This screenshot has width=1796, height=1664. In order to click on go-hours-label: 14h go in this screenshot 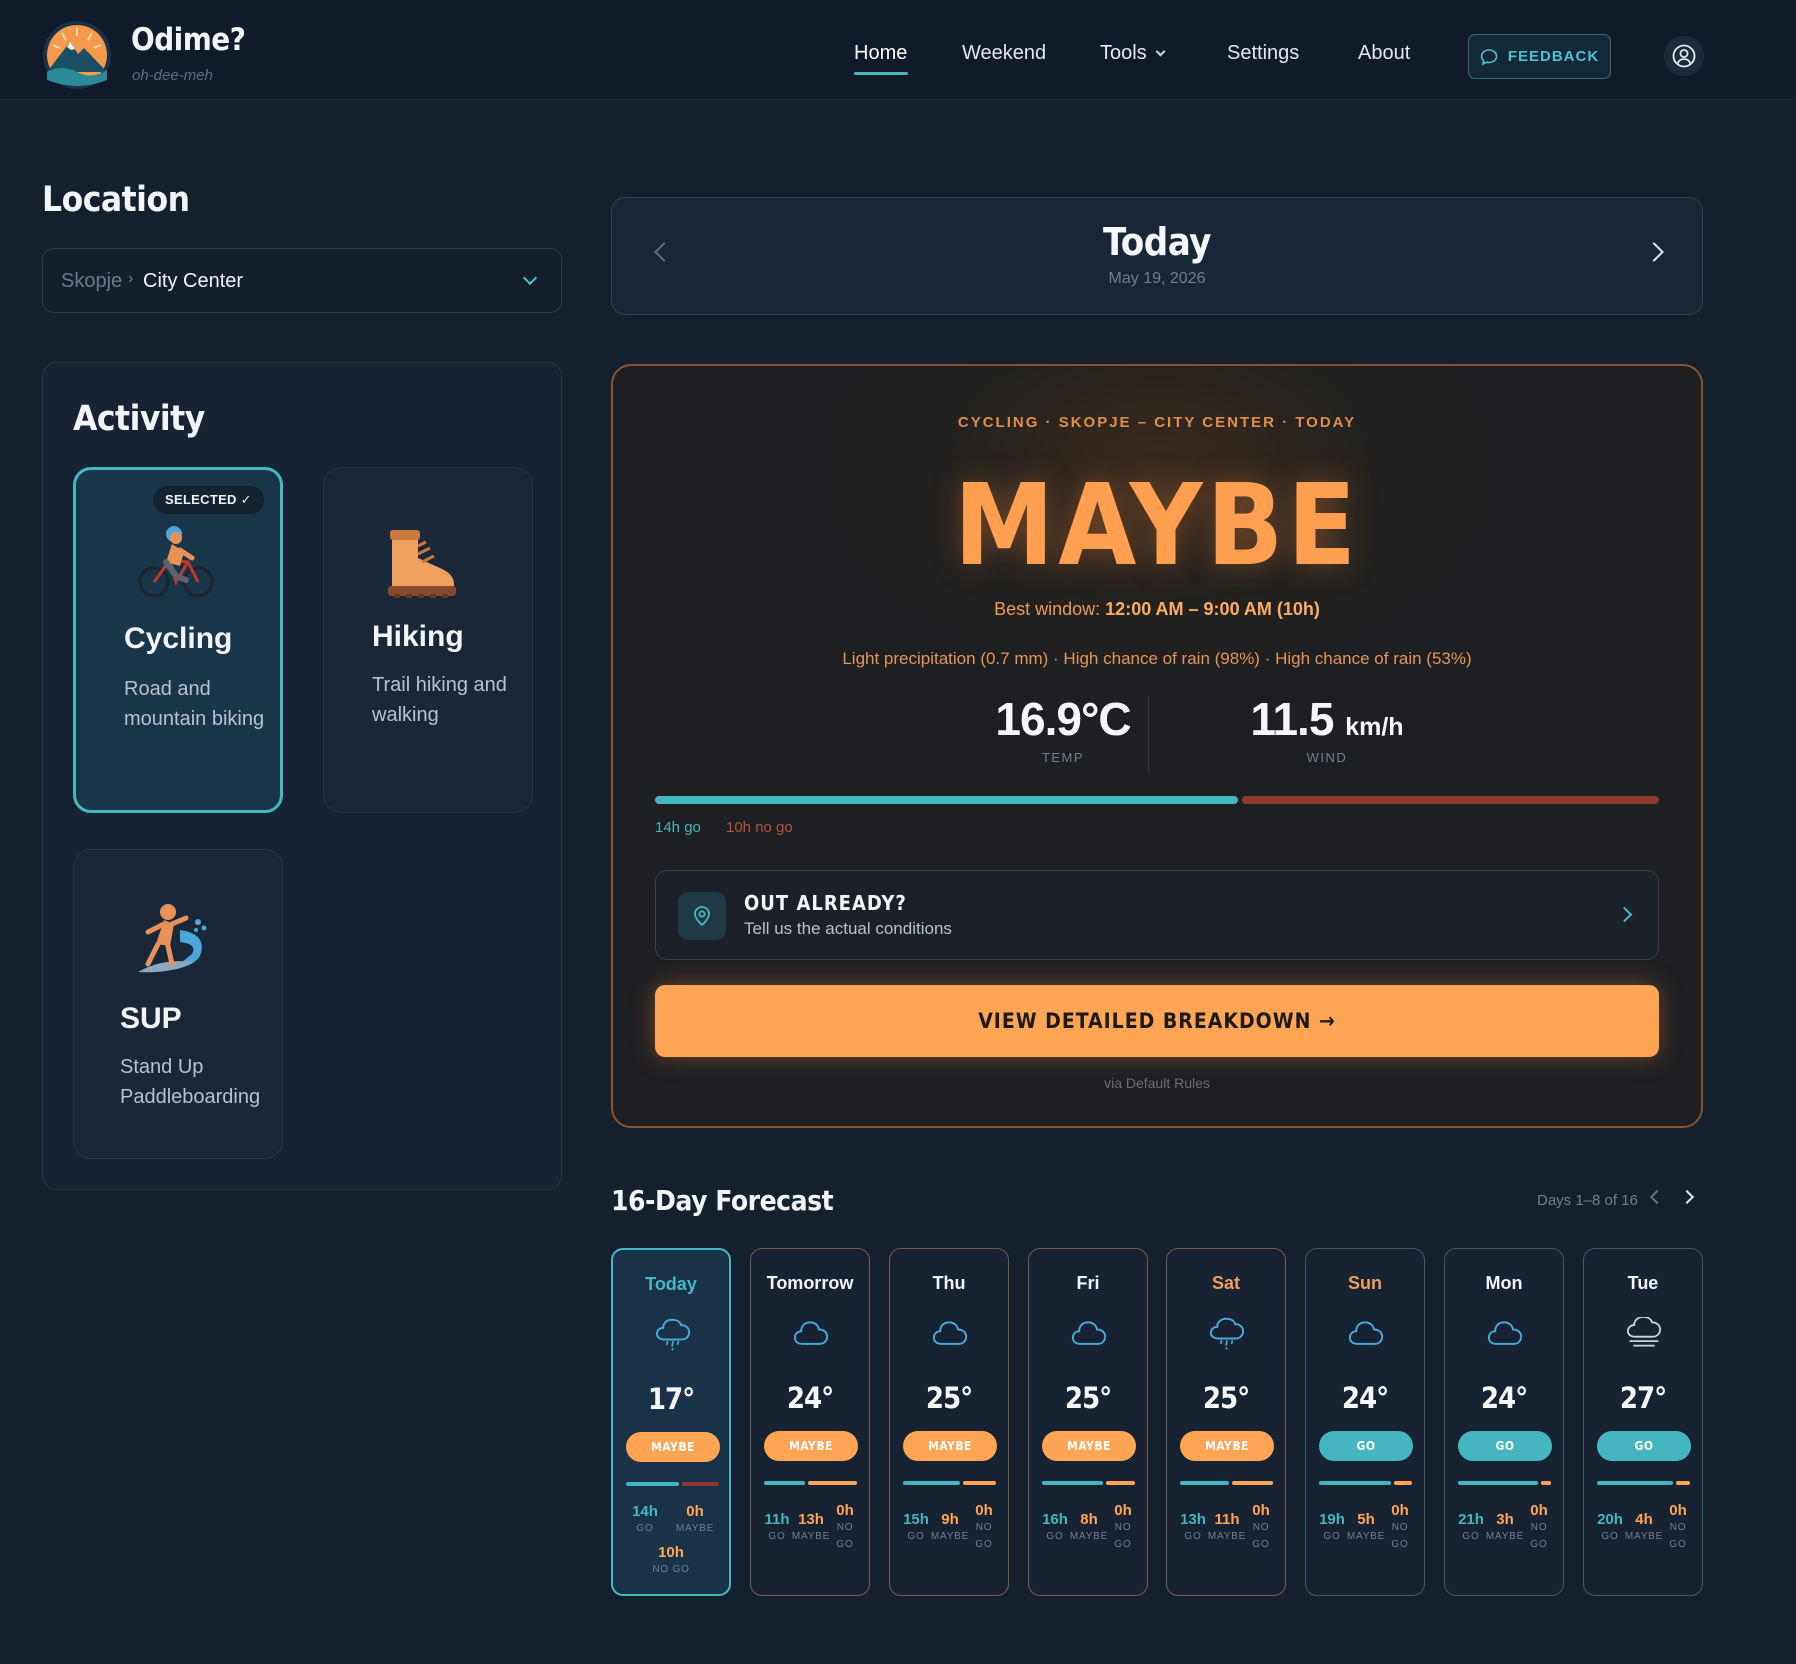, I will do `click(678, 827)`.